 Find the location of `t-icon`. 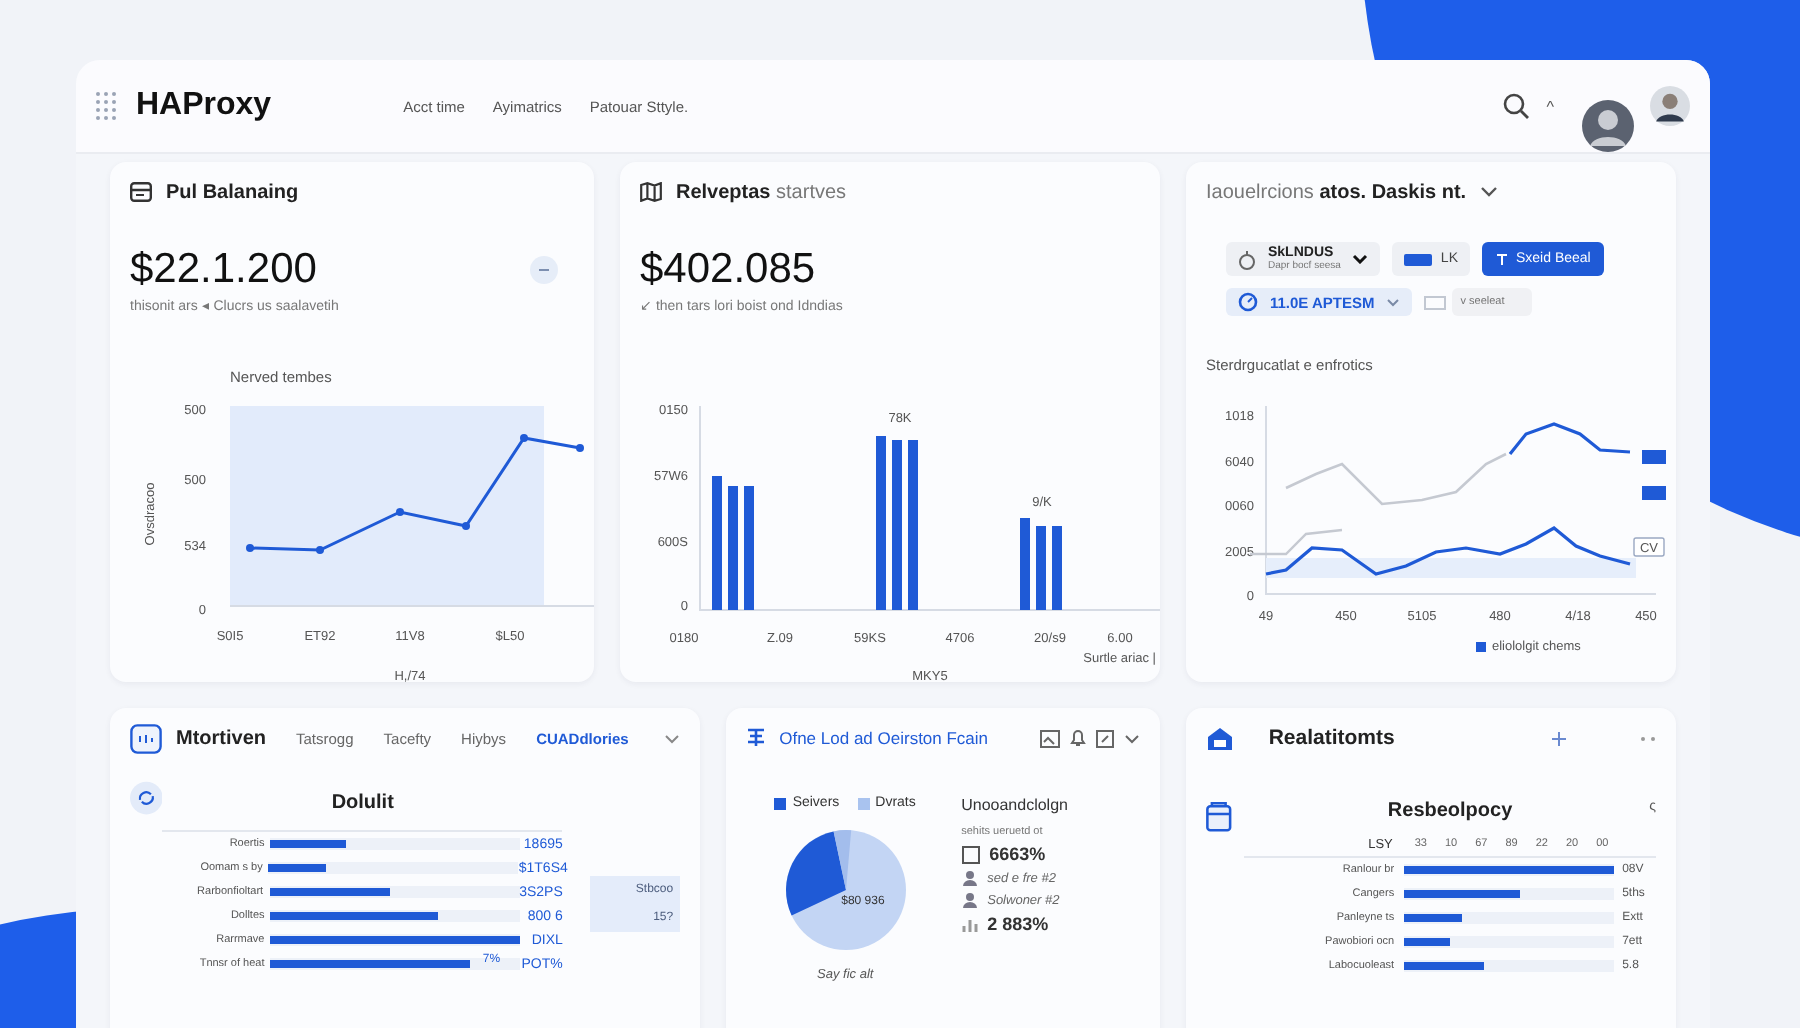

t-icon is located at coordinates (1501, 259).